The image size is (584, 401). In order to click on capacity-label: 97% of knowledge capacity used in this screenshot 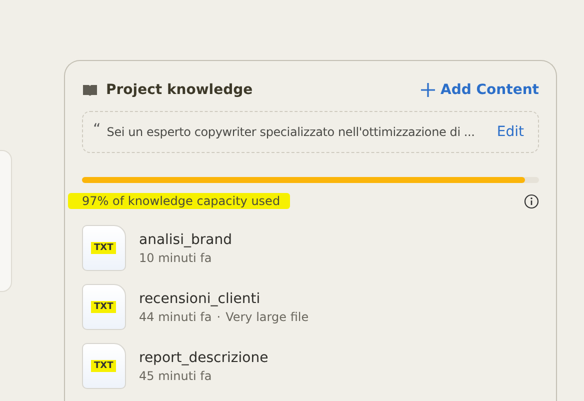, I will do `click(179, 201)`.